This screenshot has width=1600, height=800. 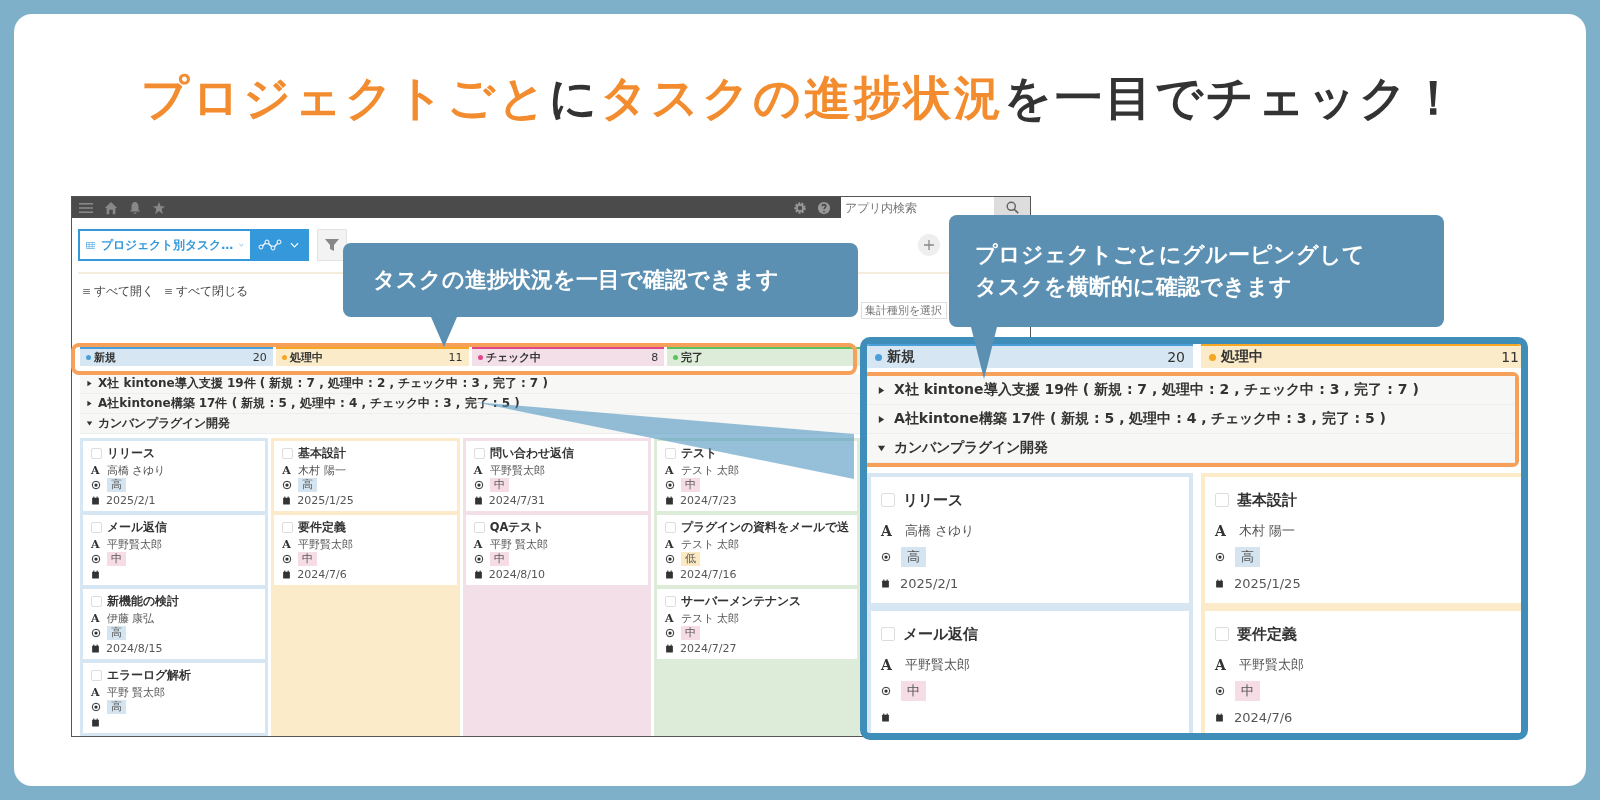 I want to click on task-card: QAテスト A 平野 賢太郎 中 2024/8/10, so click(x=556, y=550).